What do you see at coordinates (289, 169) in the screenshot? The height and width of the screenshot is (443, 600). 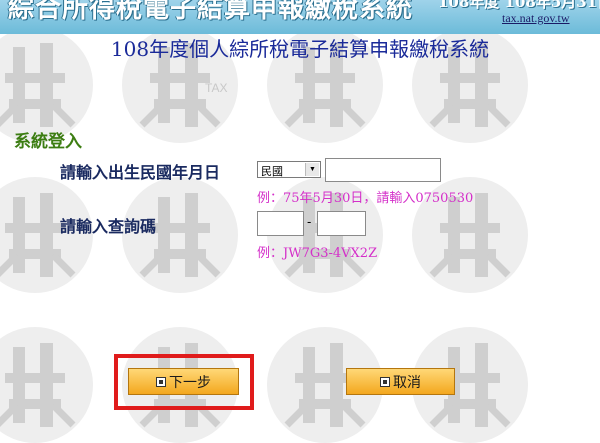 I see `era-select: 民國 ▼` at bounding box center [289, 169].